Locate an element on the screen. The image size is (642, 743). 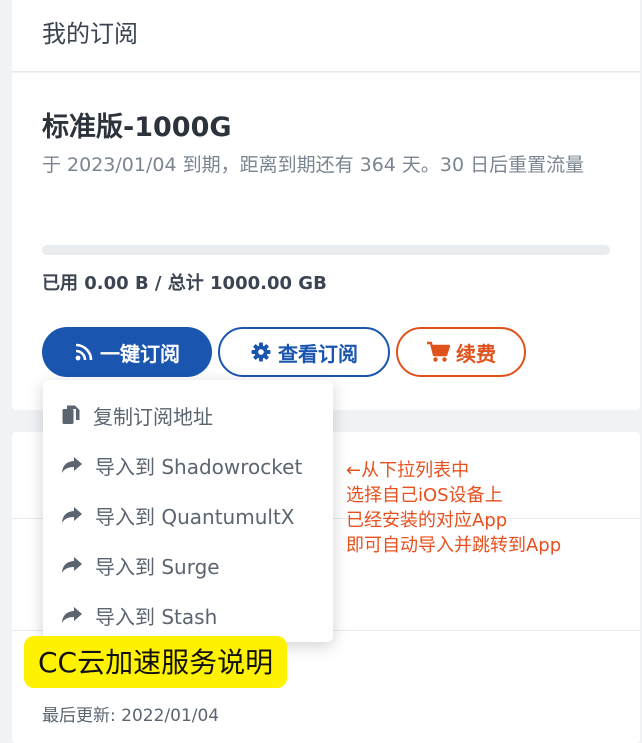
renew-label: 续费 is located at coordinates (476, 353).